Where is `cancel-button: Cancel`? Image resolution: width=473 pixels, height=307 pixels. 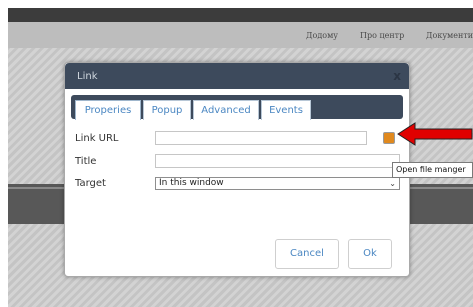
cancel-button: Cancel is located at coordinates (307, 254).